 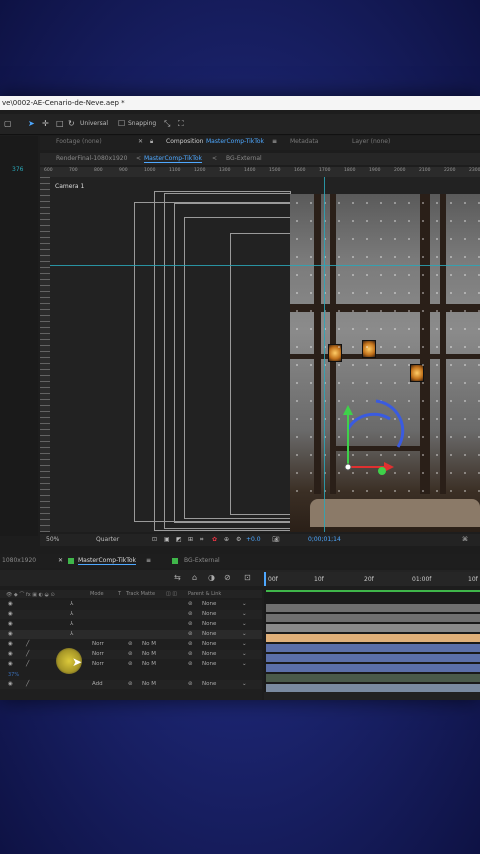 I want to click on current-time: 0;00;01;14, so click(x=324, y=539).